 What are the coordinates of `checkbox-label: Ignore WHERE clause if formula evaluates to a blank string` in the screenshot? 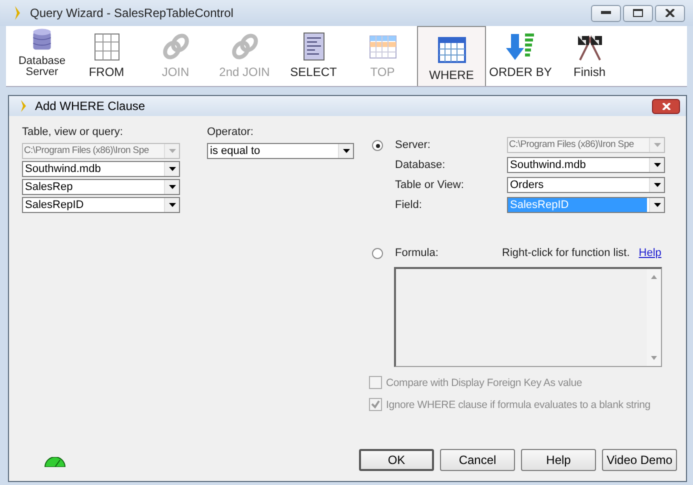 It's located at (518, 404).